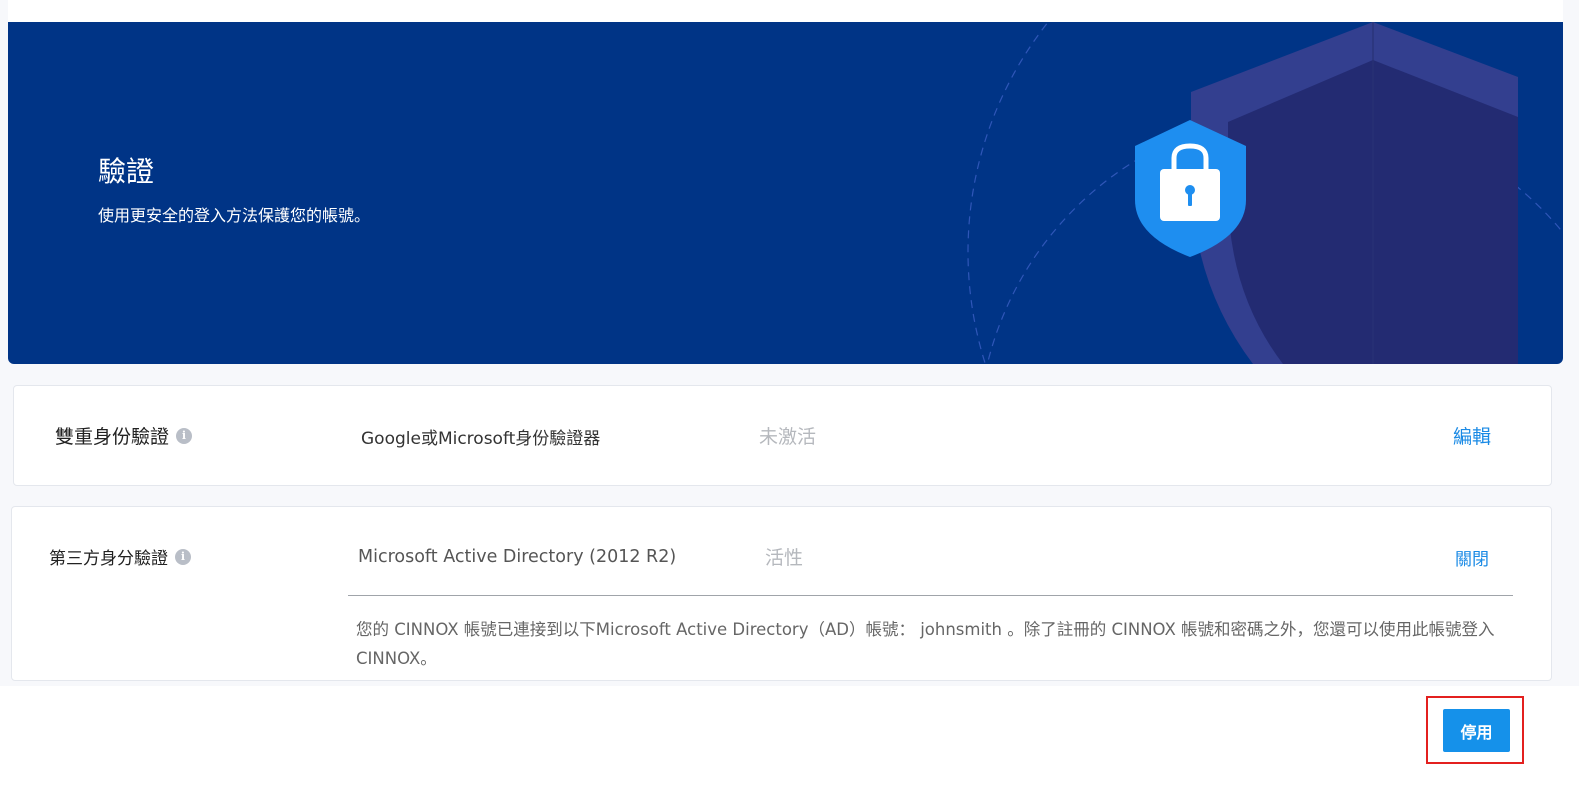 This screenshot has width=1579, height=800. Describe the element at coordinates (234, 215) in the screenshot. I see `page-subtitle: 使用更安全的登入方法保護您的帳號。` at that location.